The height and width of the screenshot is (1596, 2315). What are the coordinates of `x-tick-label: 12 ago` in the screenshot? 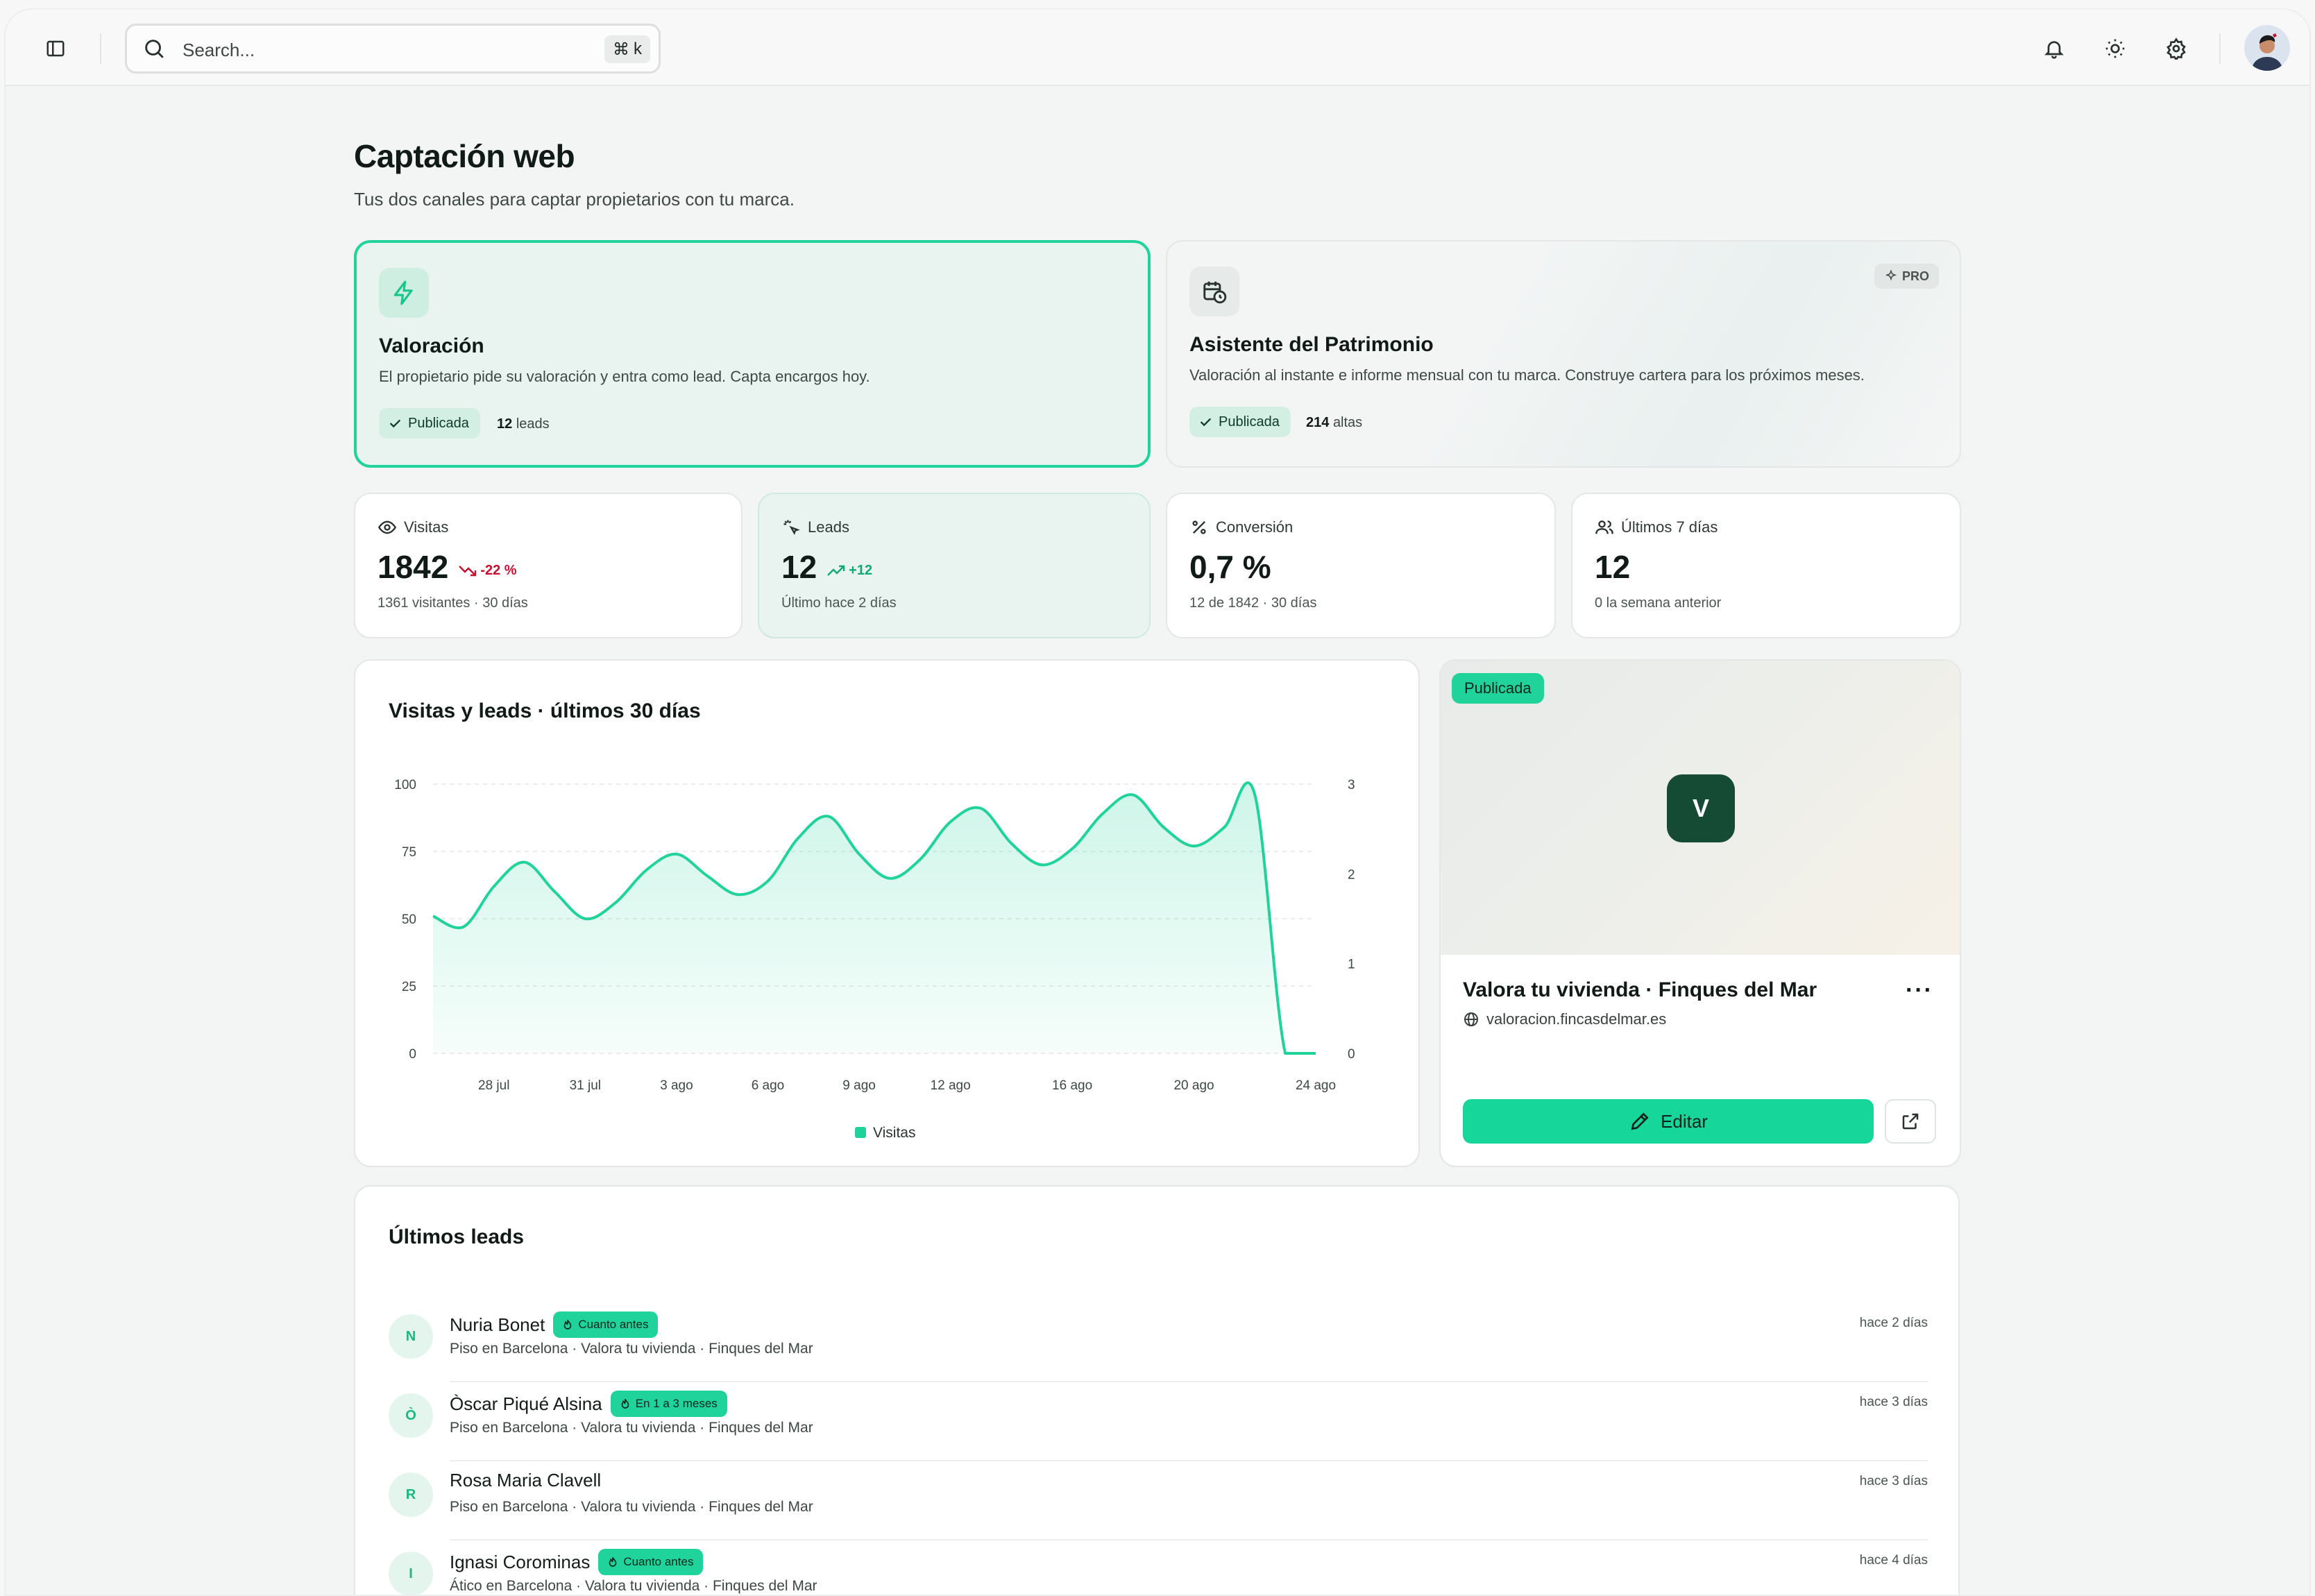 It's located at (951, 1085).